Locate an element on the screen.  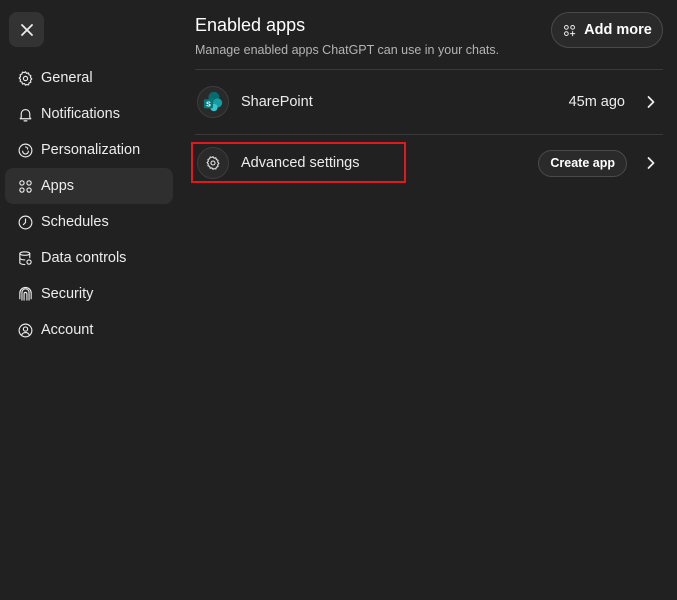
sidebar-item-personalization: Personalization is located at coordinates (89, 150).